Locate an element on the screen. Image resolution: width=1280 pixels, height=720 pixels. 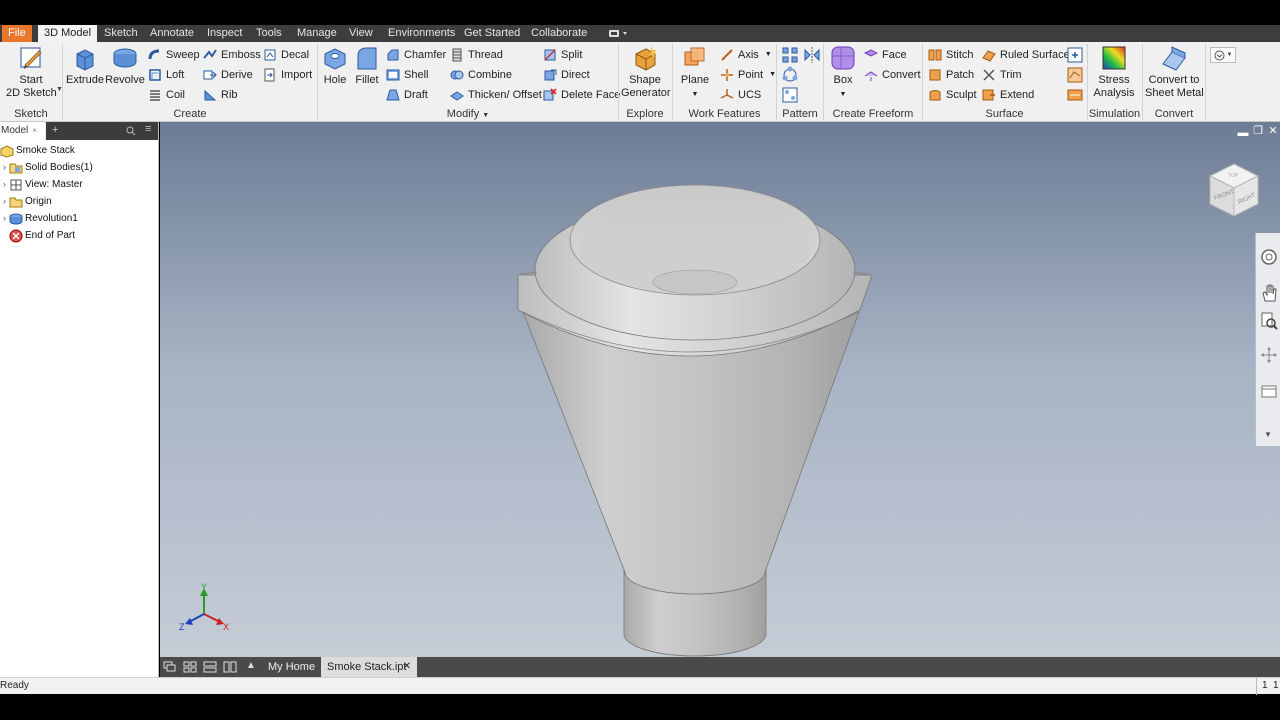
stress-analysis-button: Stress Analysis is located at coordinates (1114, 72).